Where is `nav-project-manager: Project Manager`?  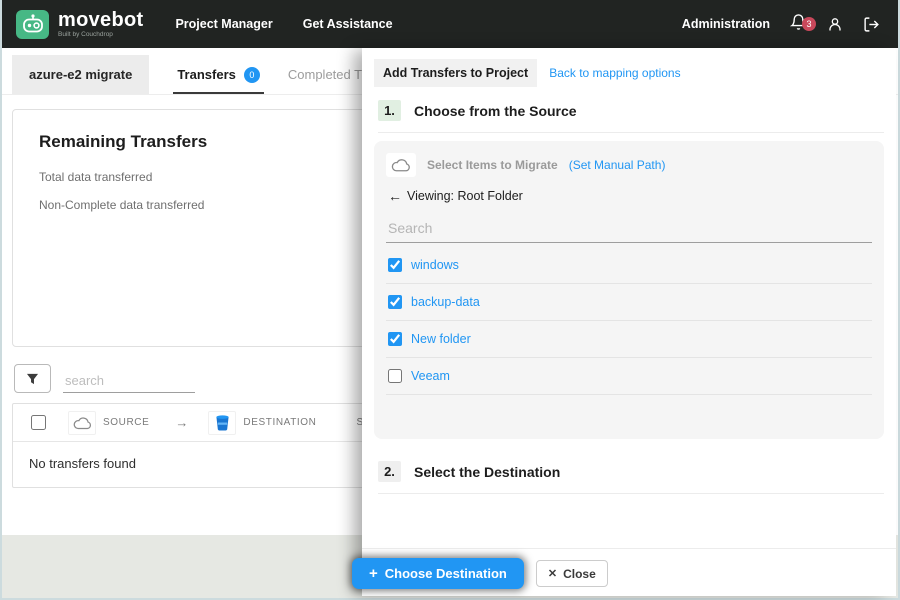 nav-project-manager: Project Manager is located at coordinates (223, 24).